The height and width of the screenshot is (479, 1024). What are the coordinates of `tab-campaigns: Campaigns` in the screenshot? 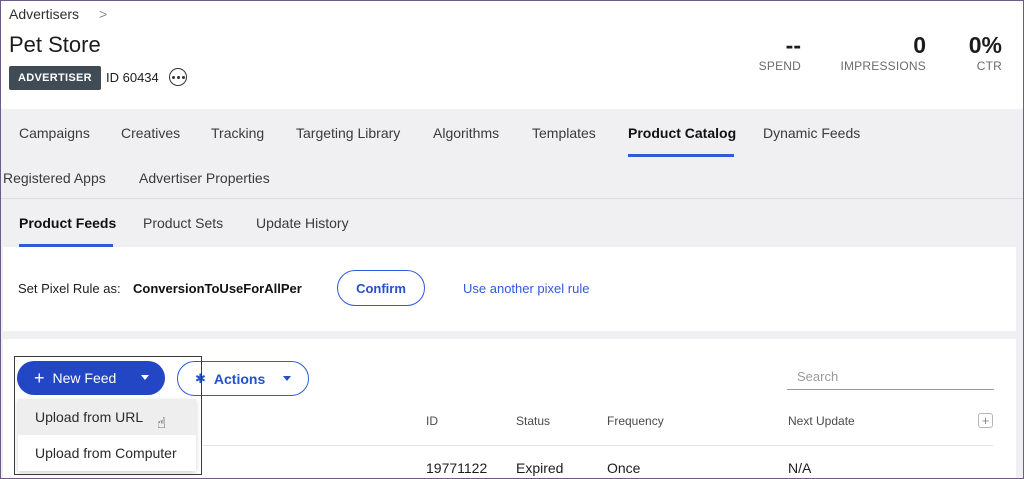 It's located at (54, 133).